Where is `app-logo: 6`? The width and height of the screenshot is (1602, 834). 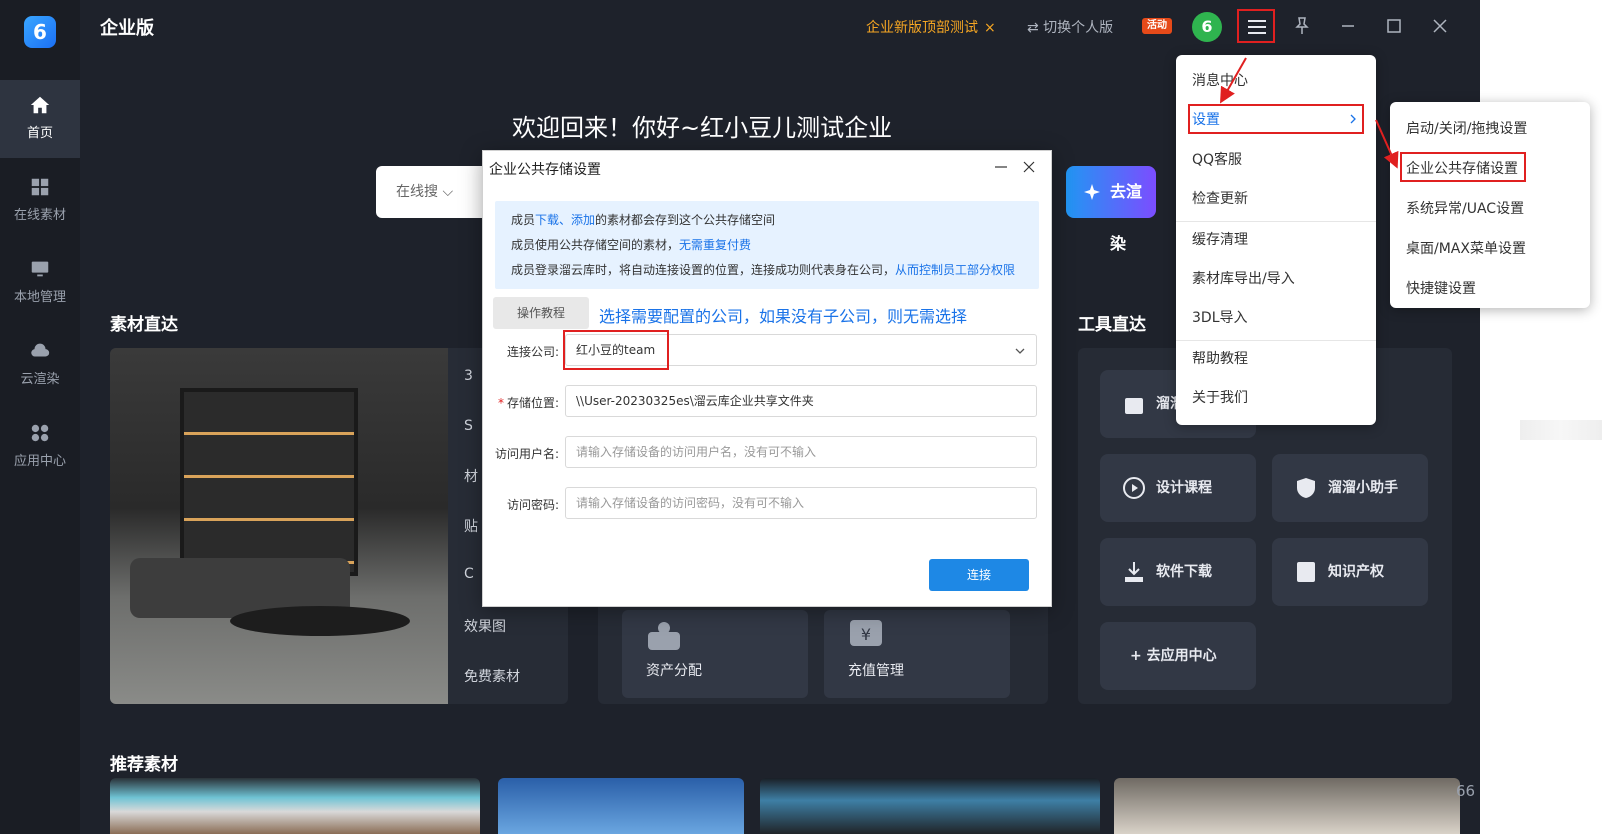 app-logo: 6 is located at coordinates (40, 32).